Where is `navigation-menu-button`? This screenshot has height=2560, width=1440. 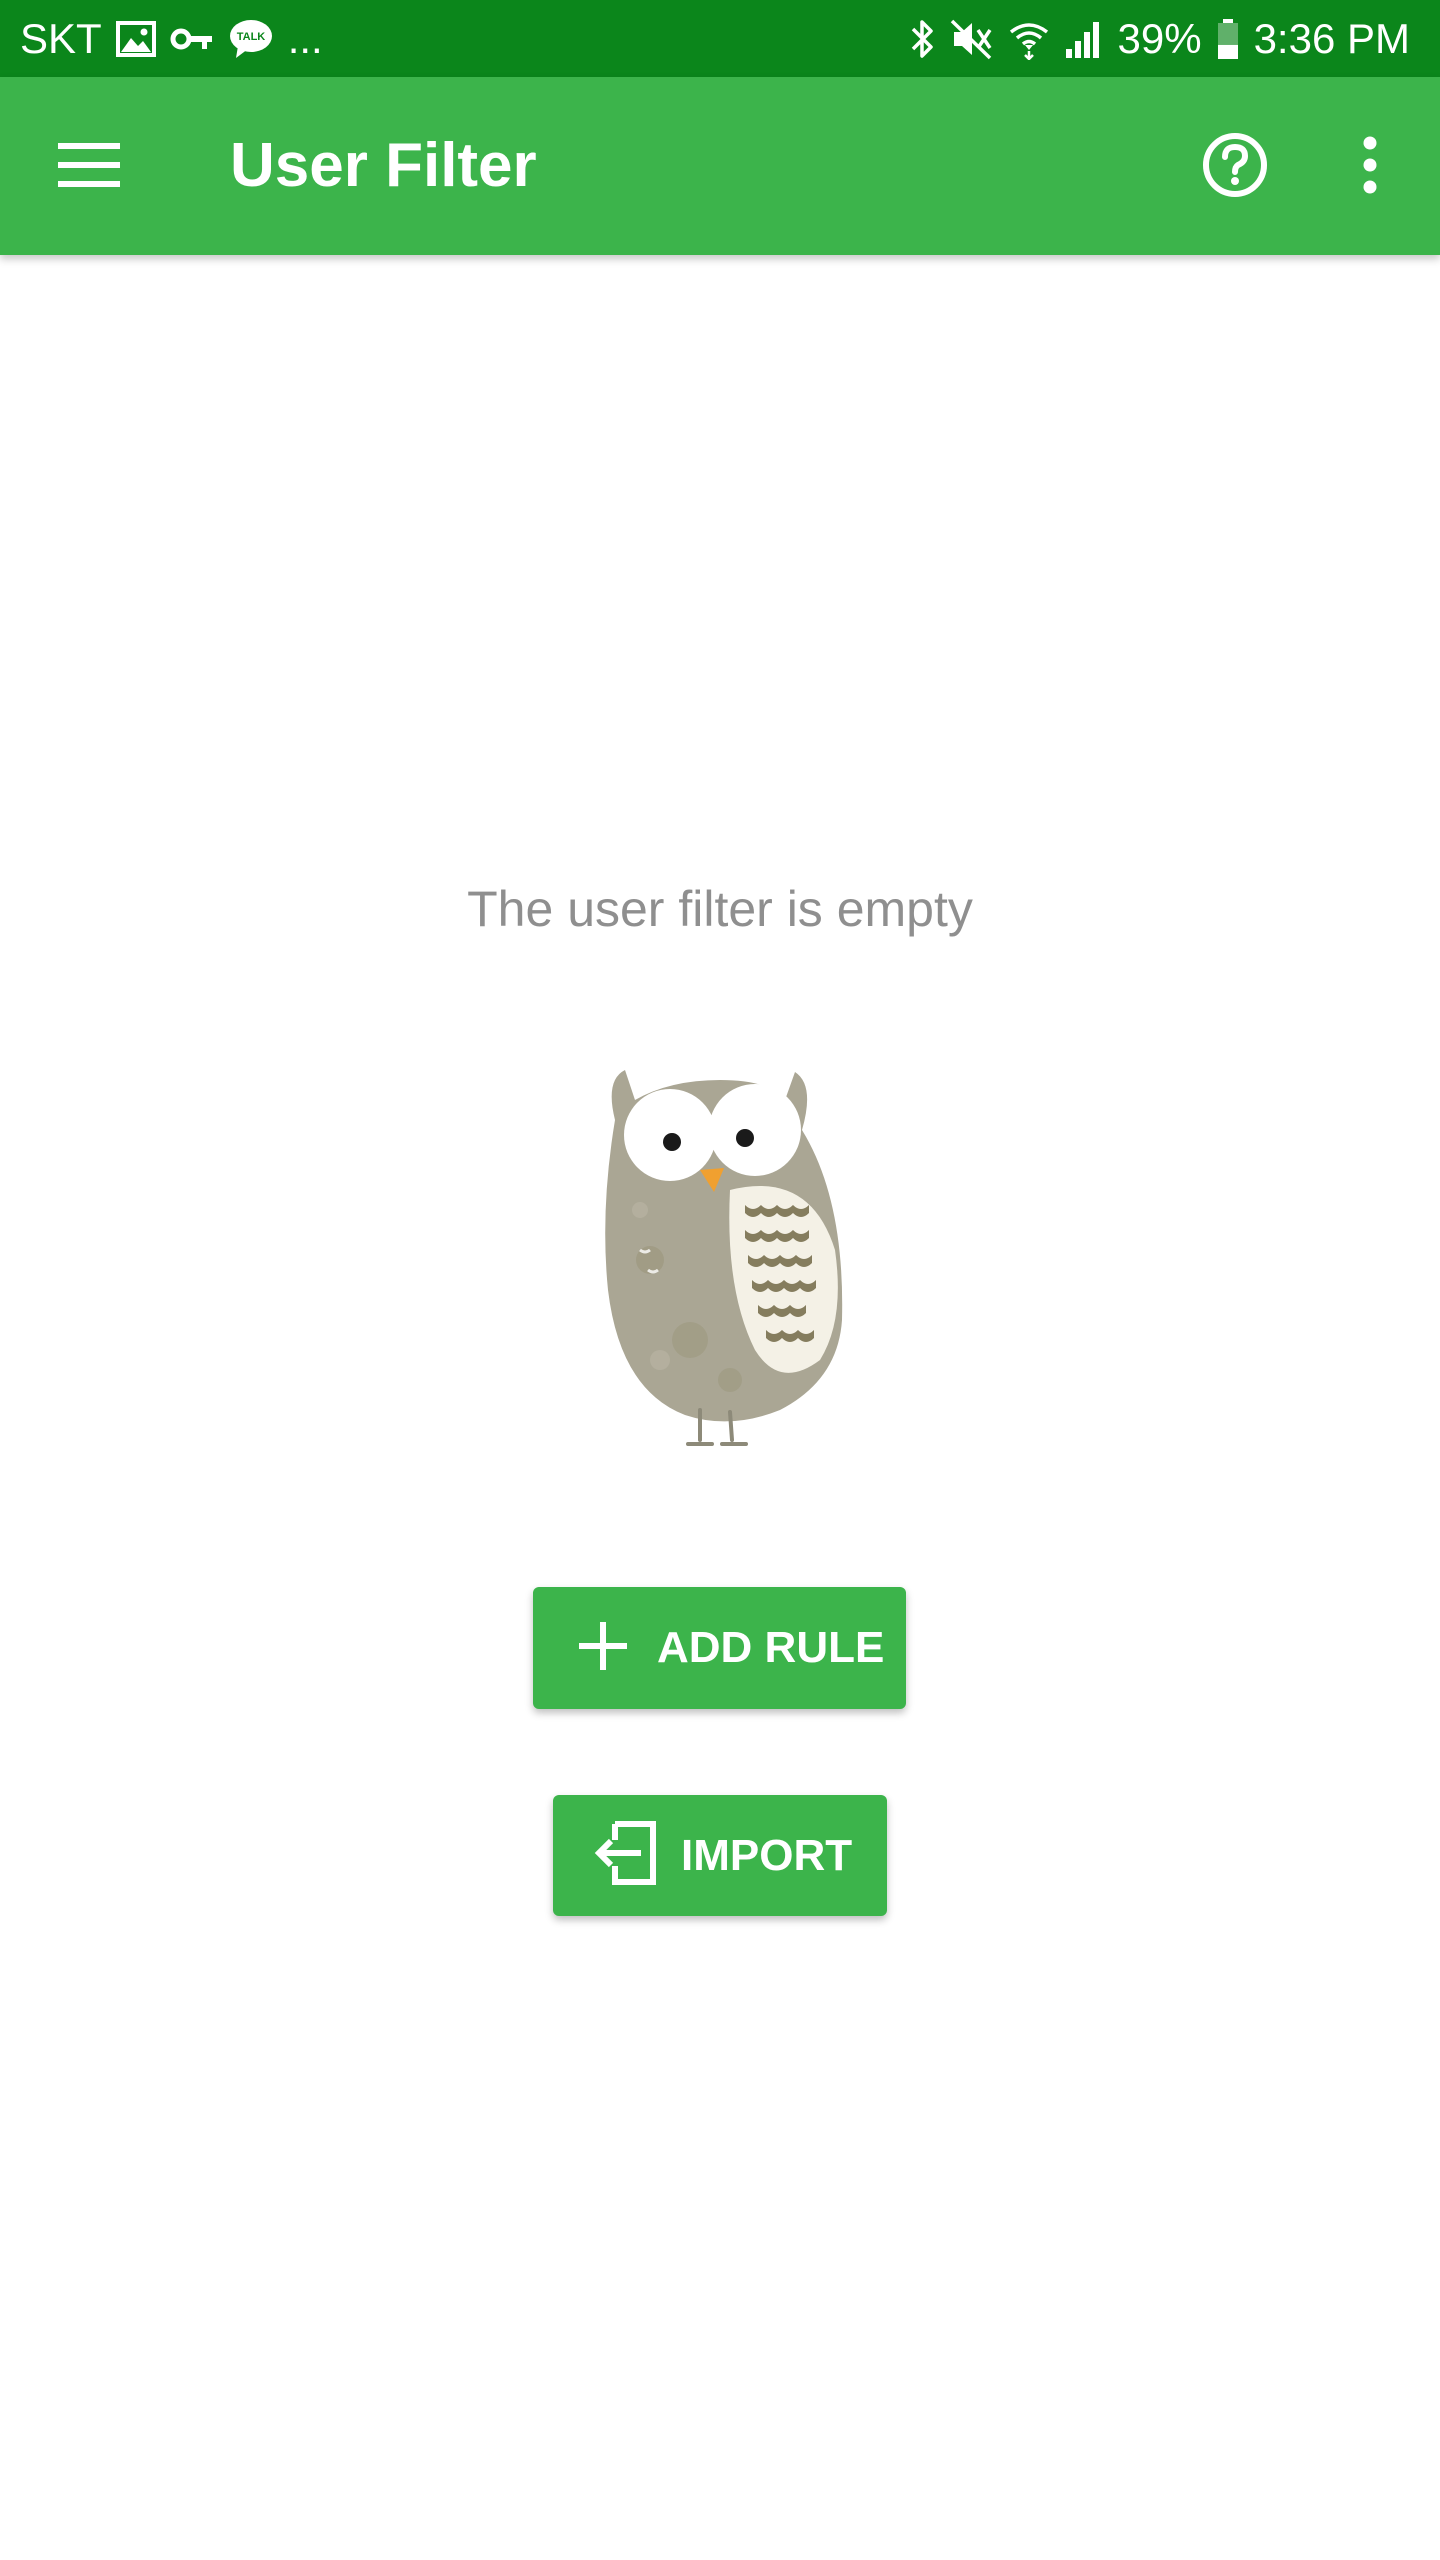 navigation-menu-button is located at coordinates (90, 167).